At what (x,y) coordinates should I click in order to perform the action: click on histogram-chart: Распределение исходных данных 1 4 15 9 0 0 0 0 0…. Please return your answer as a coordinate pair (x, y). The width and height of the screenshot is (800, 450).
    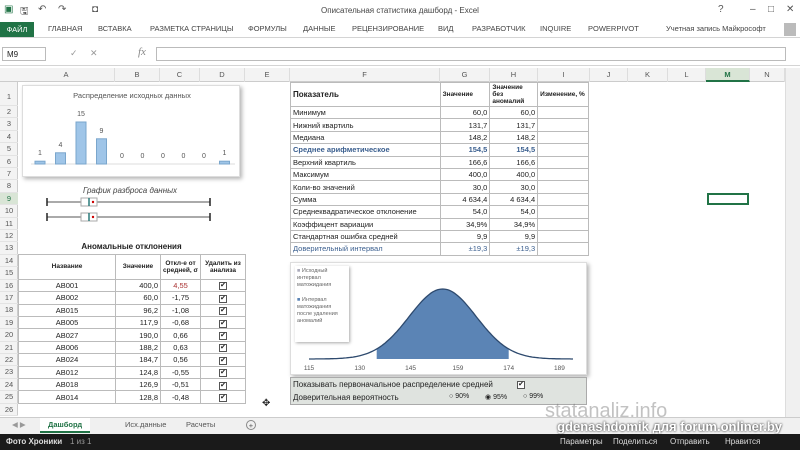
    Looking at the image, I should click on (131, 131).